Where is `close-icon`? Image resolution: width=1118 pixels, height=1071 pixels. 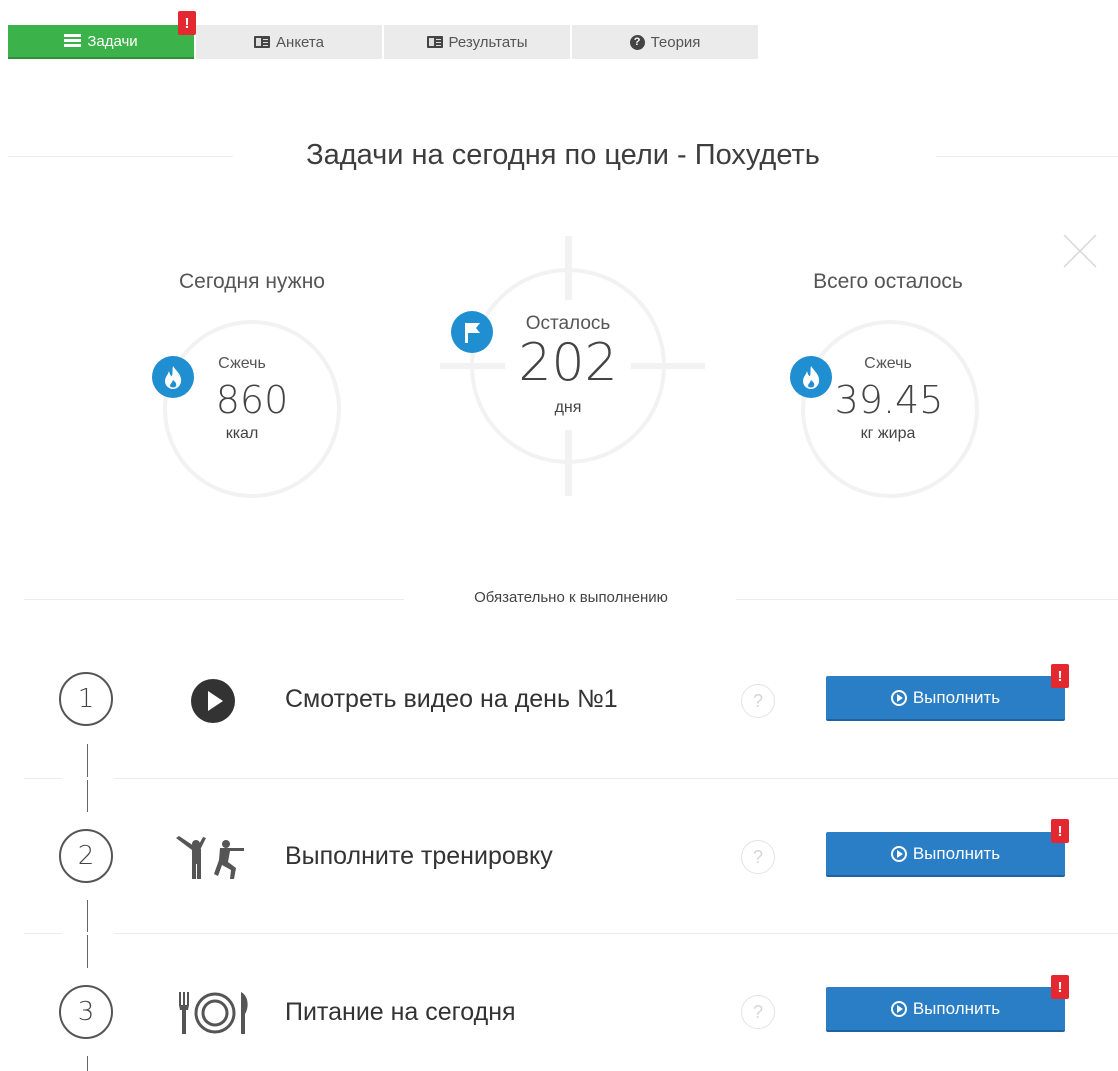 close-icon is located at coordinates (1080, 251).